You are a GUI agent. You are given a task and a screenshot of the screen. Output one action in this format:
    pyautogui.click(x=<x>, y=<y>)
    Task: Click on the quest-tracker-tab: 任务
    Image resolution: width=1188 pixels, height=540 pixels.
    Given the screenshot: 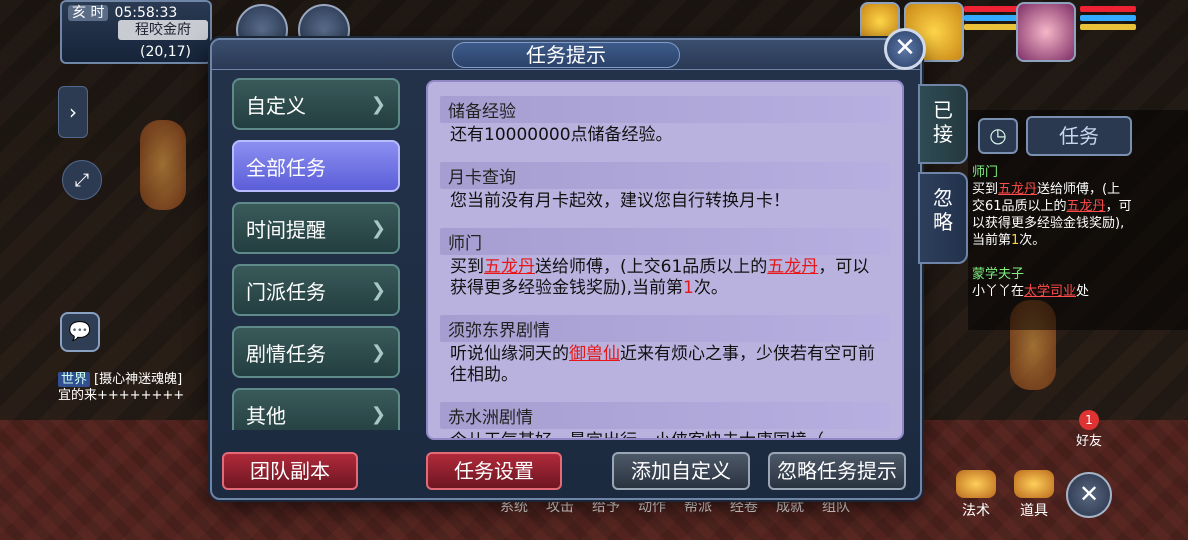 What is the action you would take?
    pyautogui.click(x=1079, y=136)
    